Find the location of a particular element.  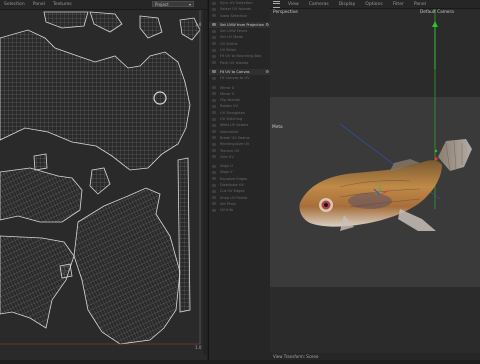

uv-tool-item: UV Info is located at coordinates (240, 210).